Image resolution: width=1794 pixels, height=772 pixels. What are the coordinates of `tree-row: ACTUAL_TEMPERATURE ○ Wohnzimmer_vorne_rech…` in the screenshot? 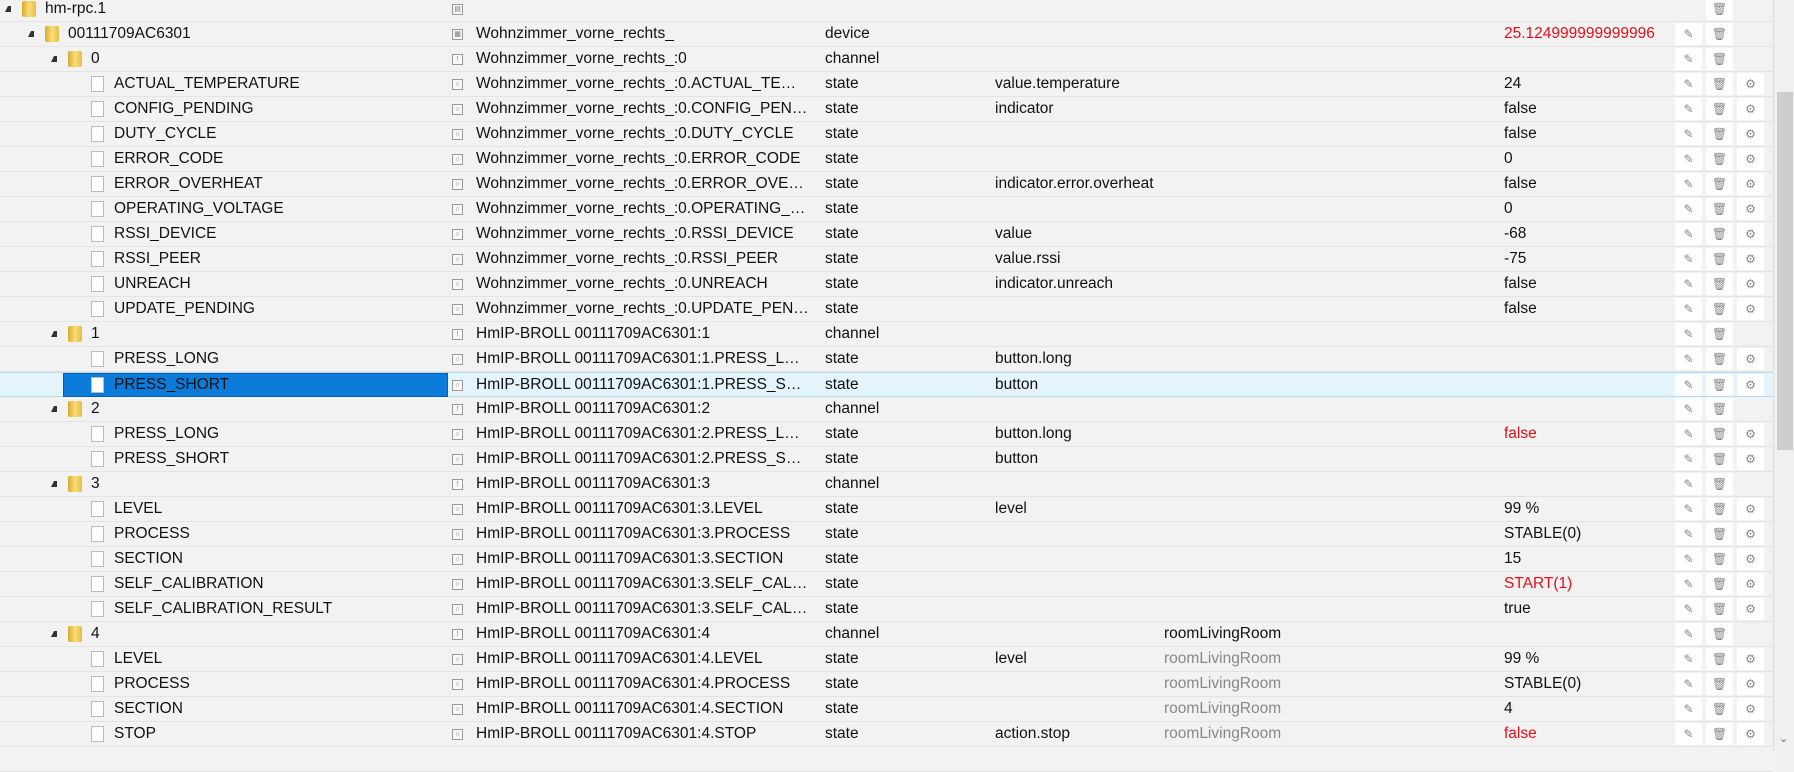 It's located at (886, 84).